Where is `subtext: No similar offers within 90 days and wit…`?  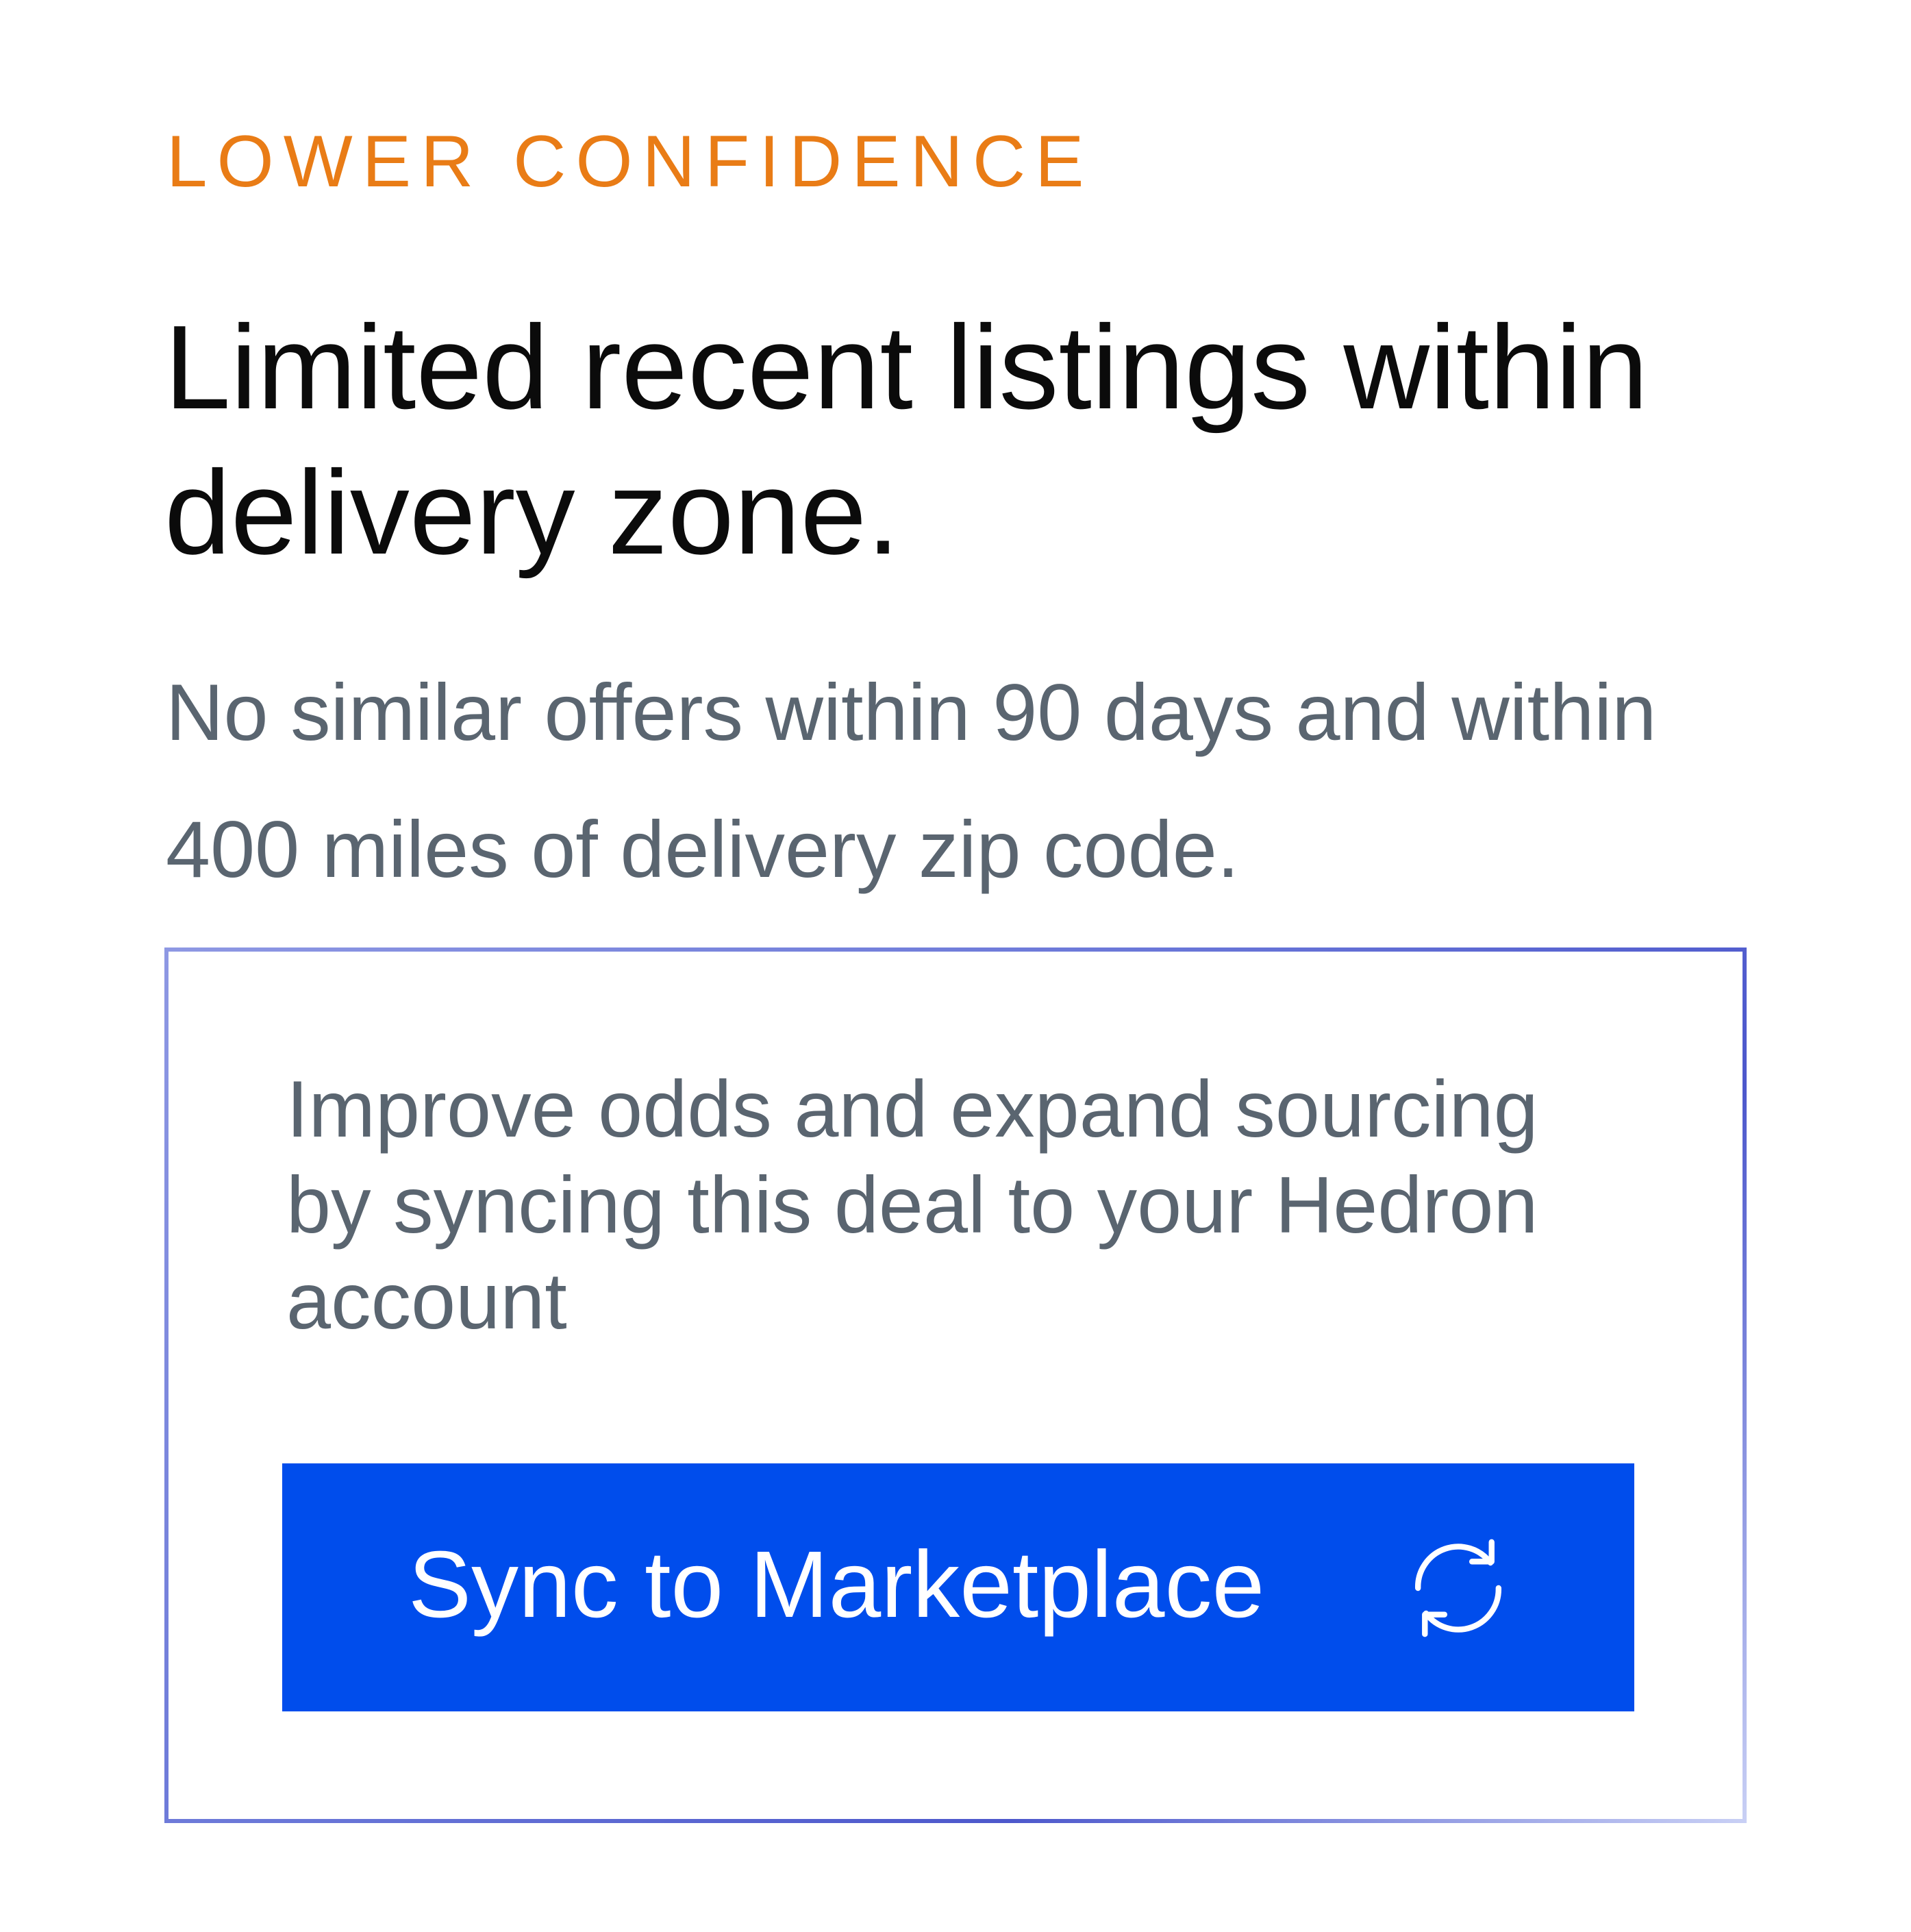
subtext: No similar offers within 90 days and wit… is located at coordinates (911, 780).